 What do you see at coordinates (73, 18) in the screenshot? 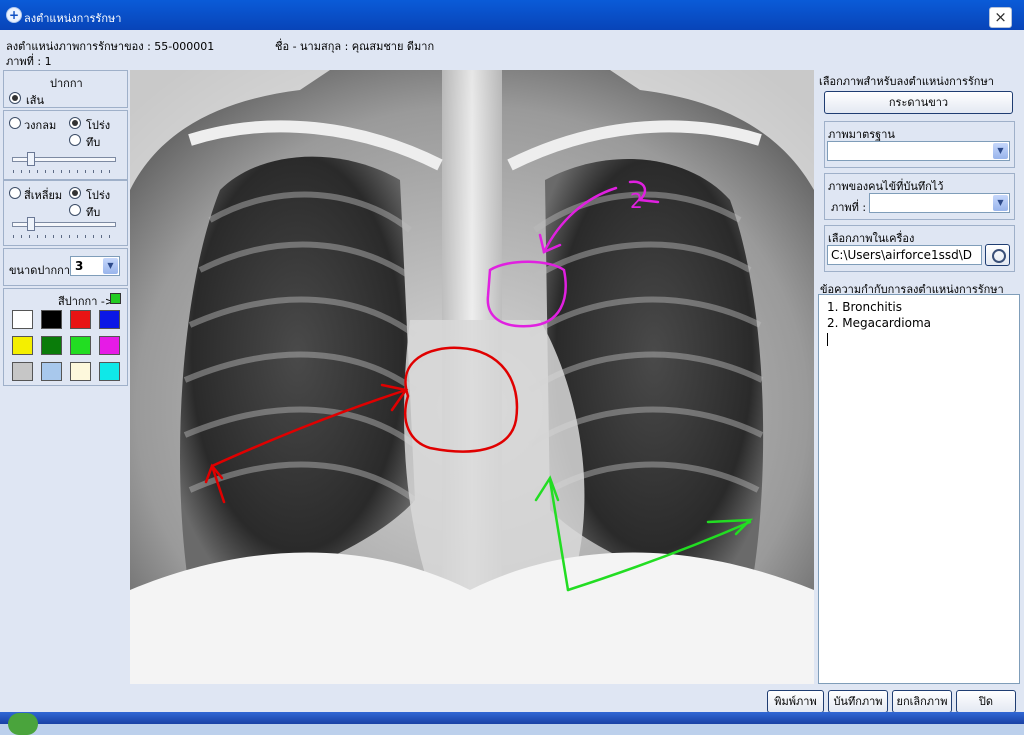
I see `window-title: ลงตำแหน่งการรักษา` at bounding box center [73, 18].